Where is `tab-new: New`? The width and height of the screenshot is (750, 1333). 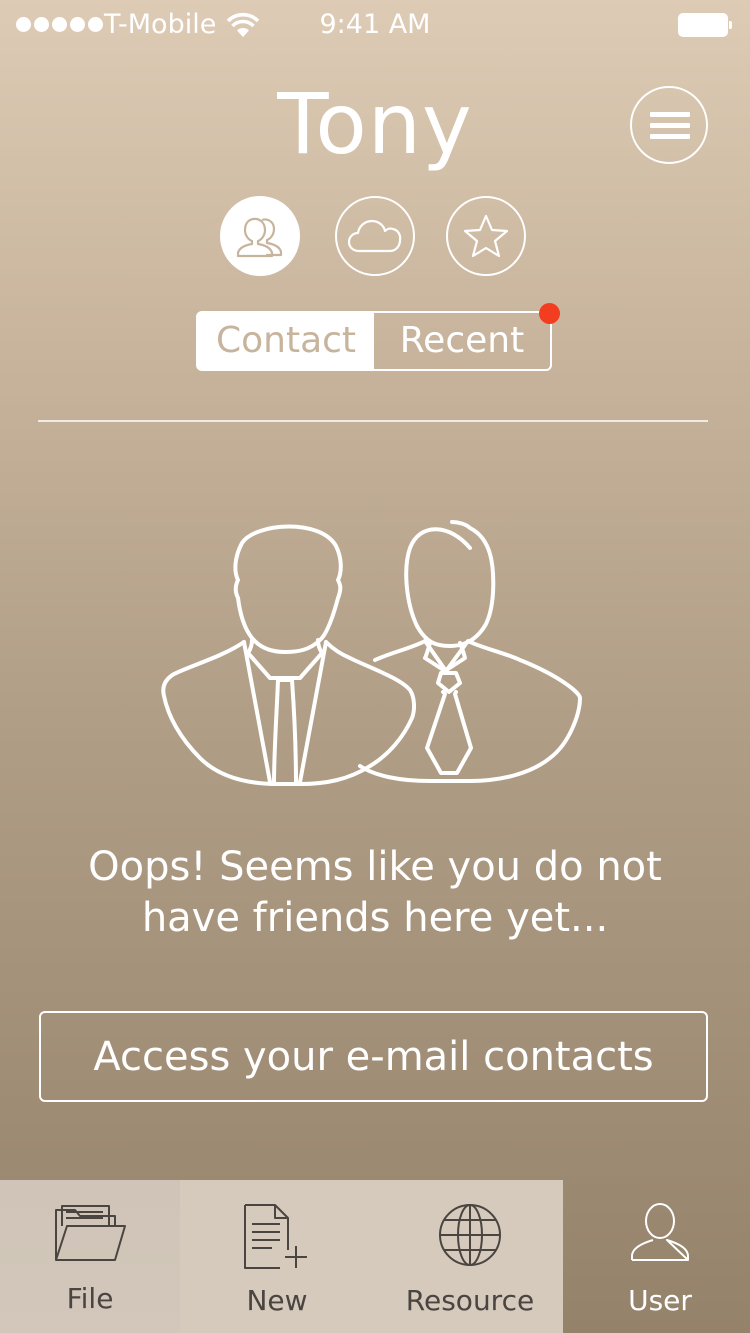
tab-new: New is located at coordinates (277, 1256).